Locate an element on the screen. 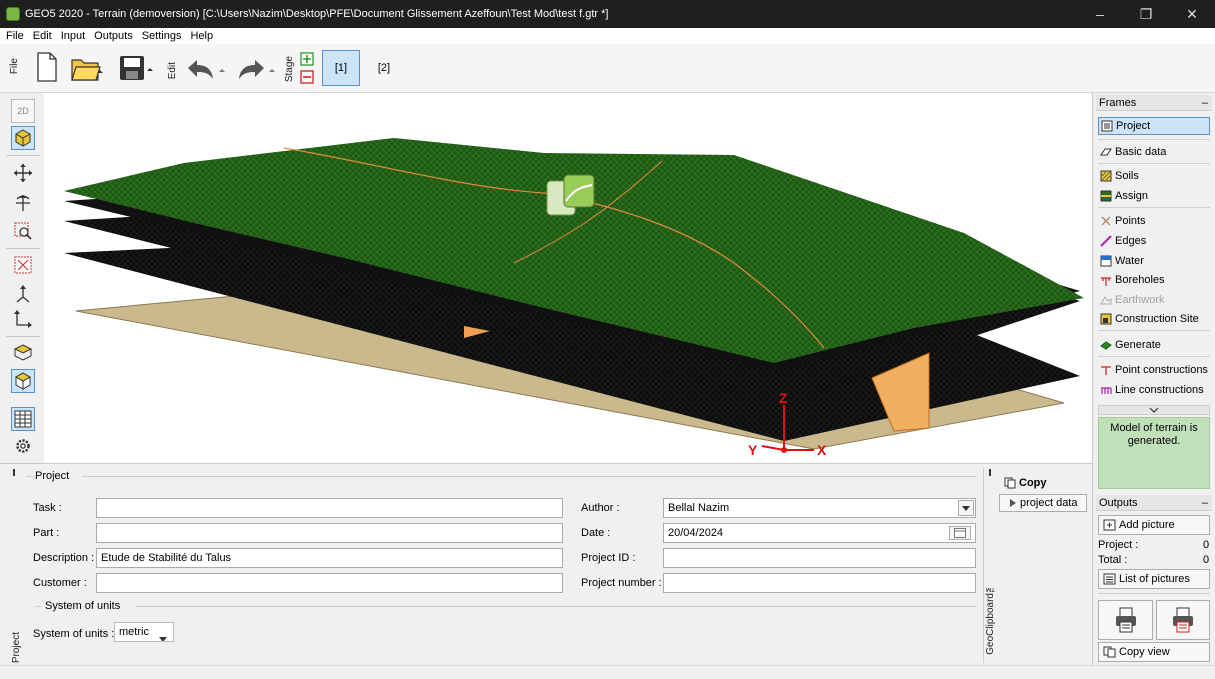  frame-earthwork: Earthwork is located at coordinates (1132, 299).